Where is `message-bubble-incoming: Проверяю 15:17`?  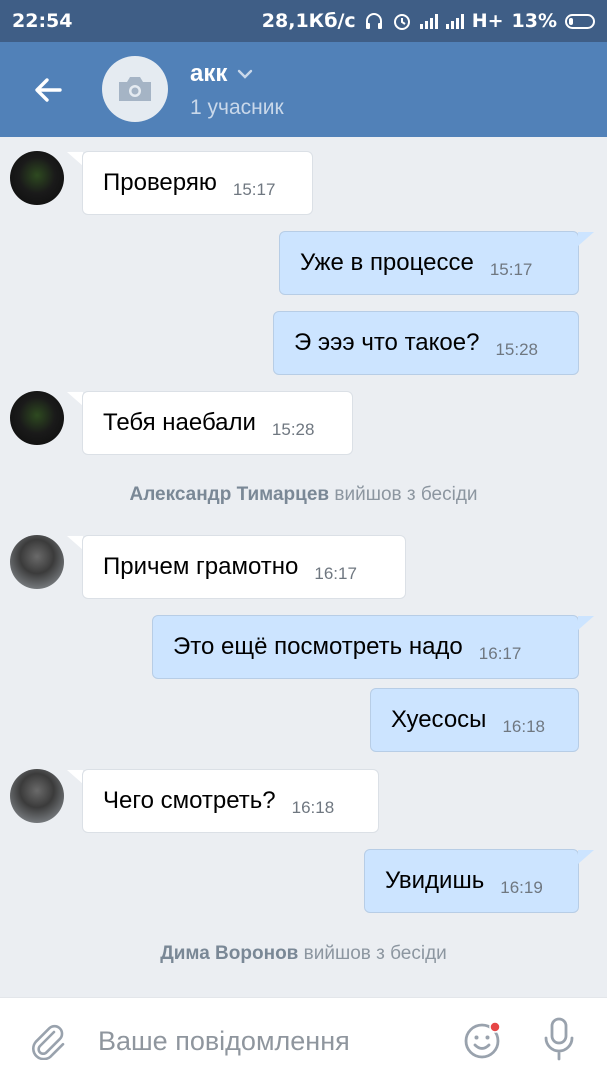 message-bubble-incoming: Проверяю 15:17 is located at coordinates (197, 183).